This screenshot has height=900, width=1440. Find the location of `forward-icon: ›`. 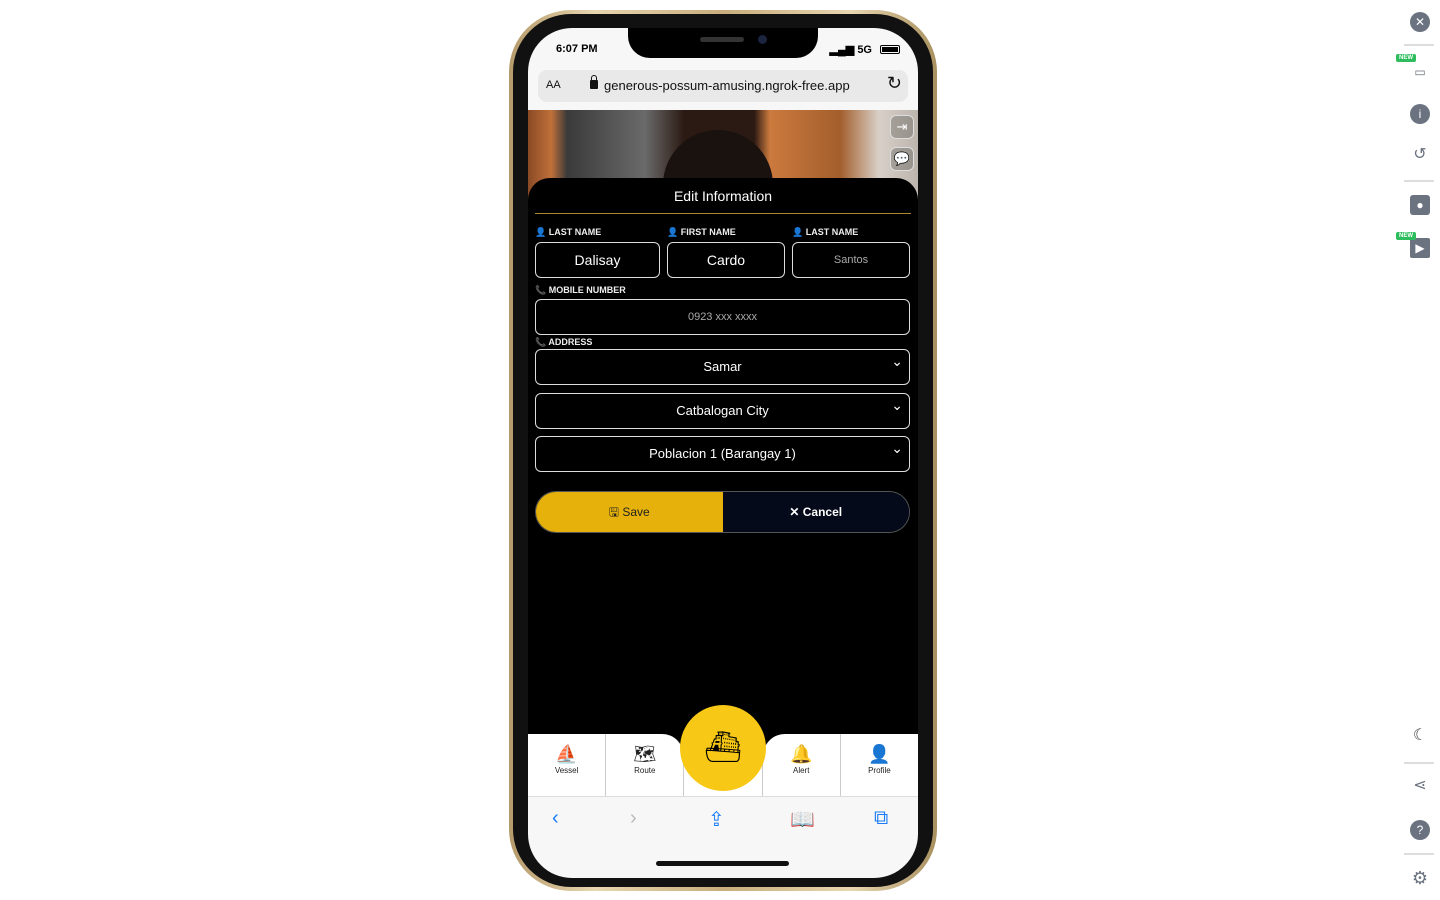

forward-icon: › is located at coordinates (633, 818).